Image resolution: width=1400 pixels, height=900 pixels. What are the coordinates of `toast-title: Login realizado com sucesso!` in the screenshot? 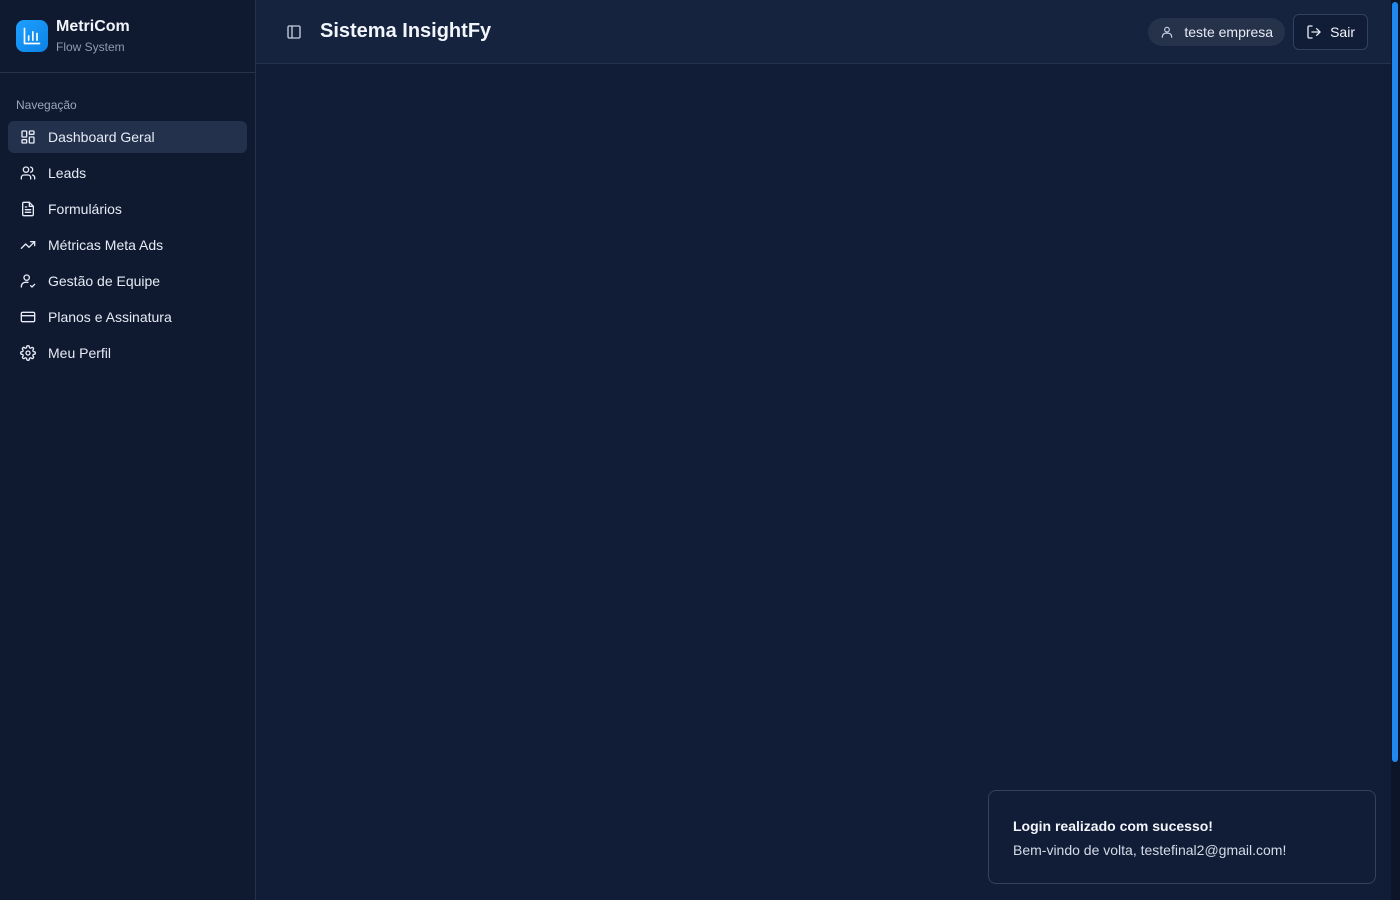 It's located at (1113, 826).